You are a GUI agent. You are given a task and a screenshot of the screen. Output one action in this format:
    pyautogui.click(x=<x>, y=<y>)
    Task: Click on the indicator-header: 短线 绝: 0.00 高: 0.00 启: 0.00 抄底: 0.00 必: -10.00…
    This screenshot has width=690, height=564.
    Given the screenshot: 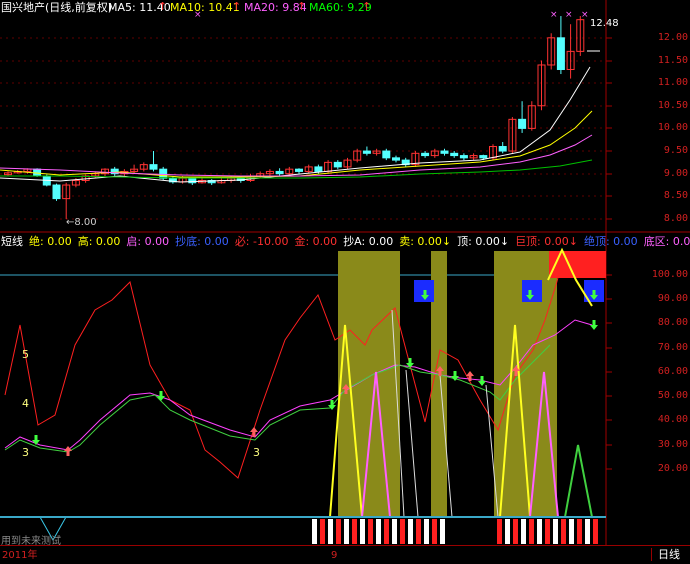 What is the action you would take?
    pyautogui.click(x=345, y=241)
    